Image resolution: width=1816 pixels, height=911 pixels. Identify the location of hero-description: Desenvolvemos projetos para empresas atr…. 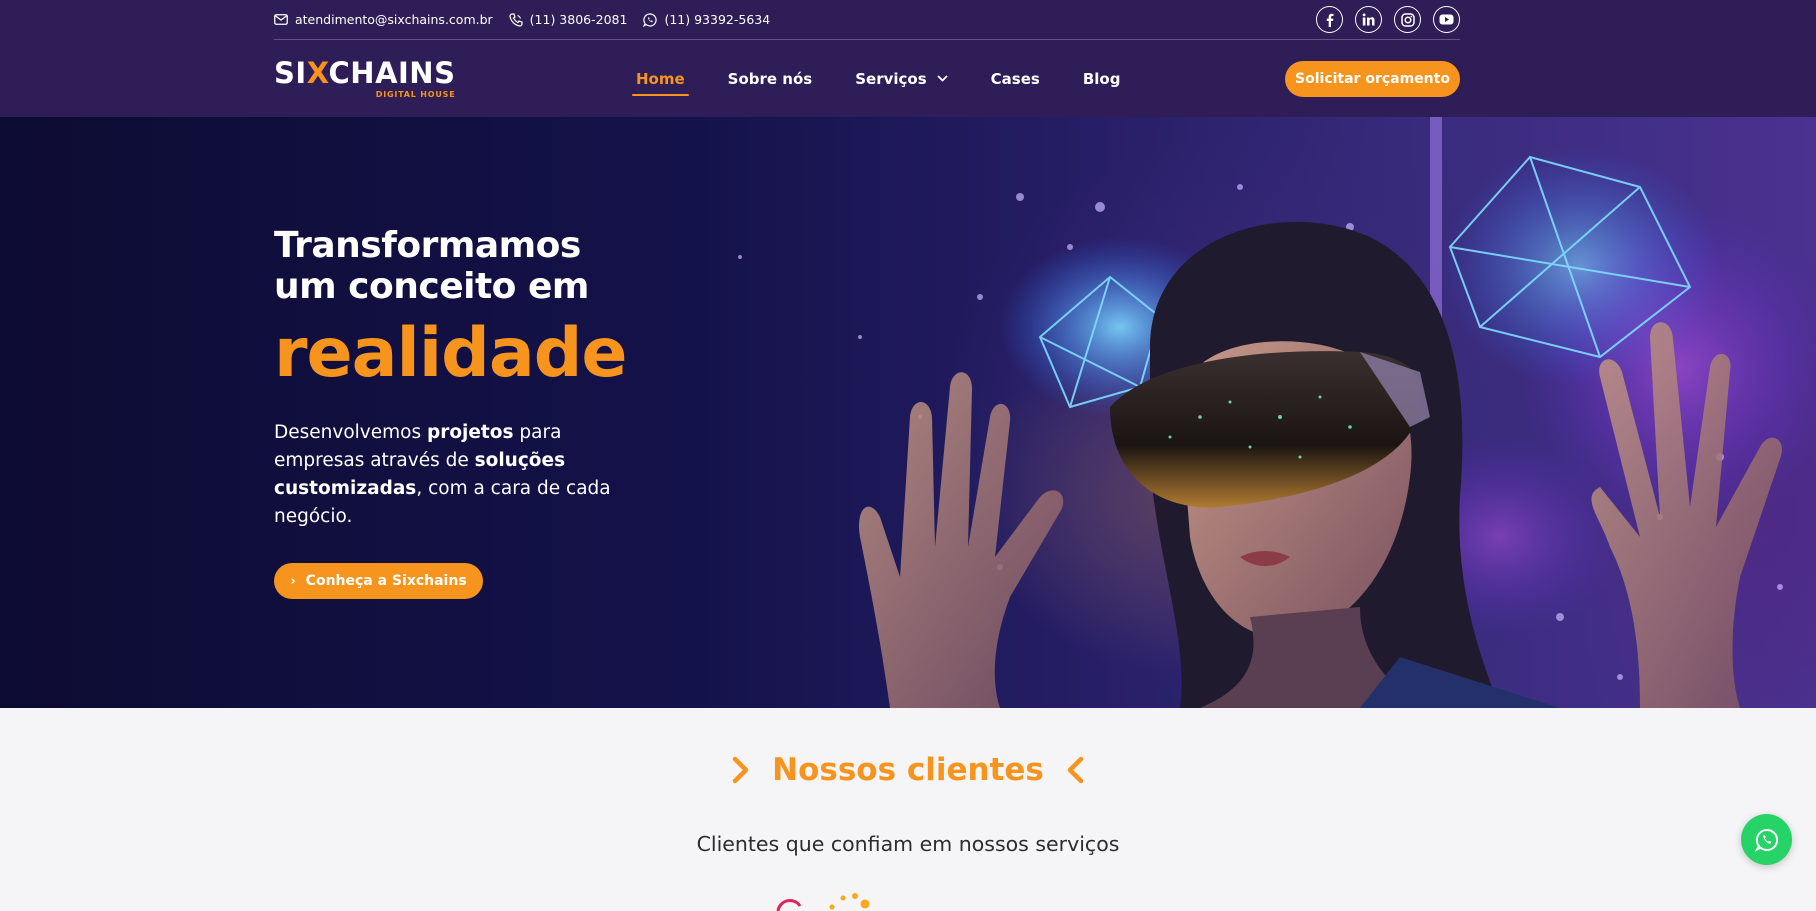
(442, 474).